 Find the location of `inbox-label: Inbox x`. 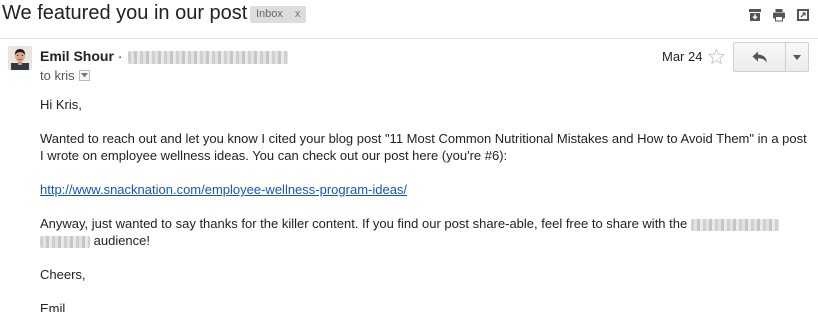

inbox-label: Inbox x is located at coordinates (278, 14).